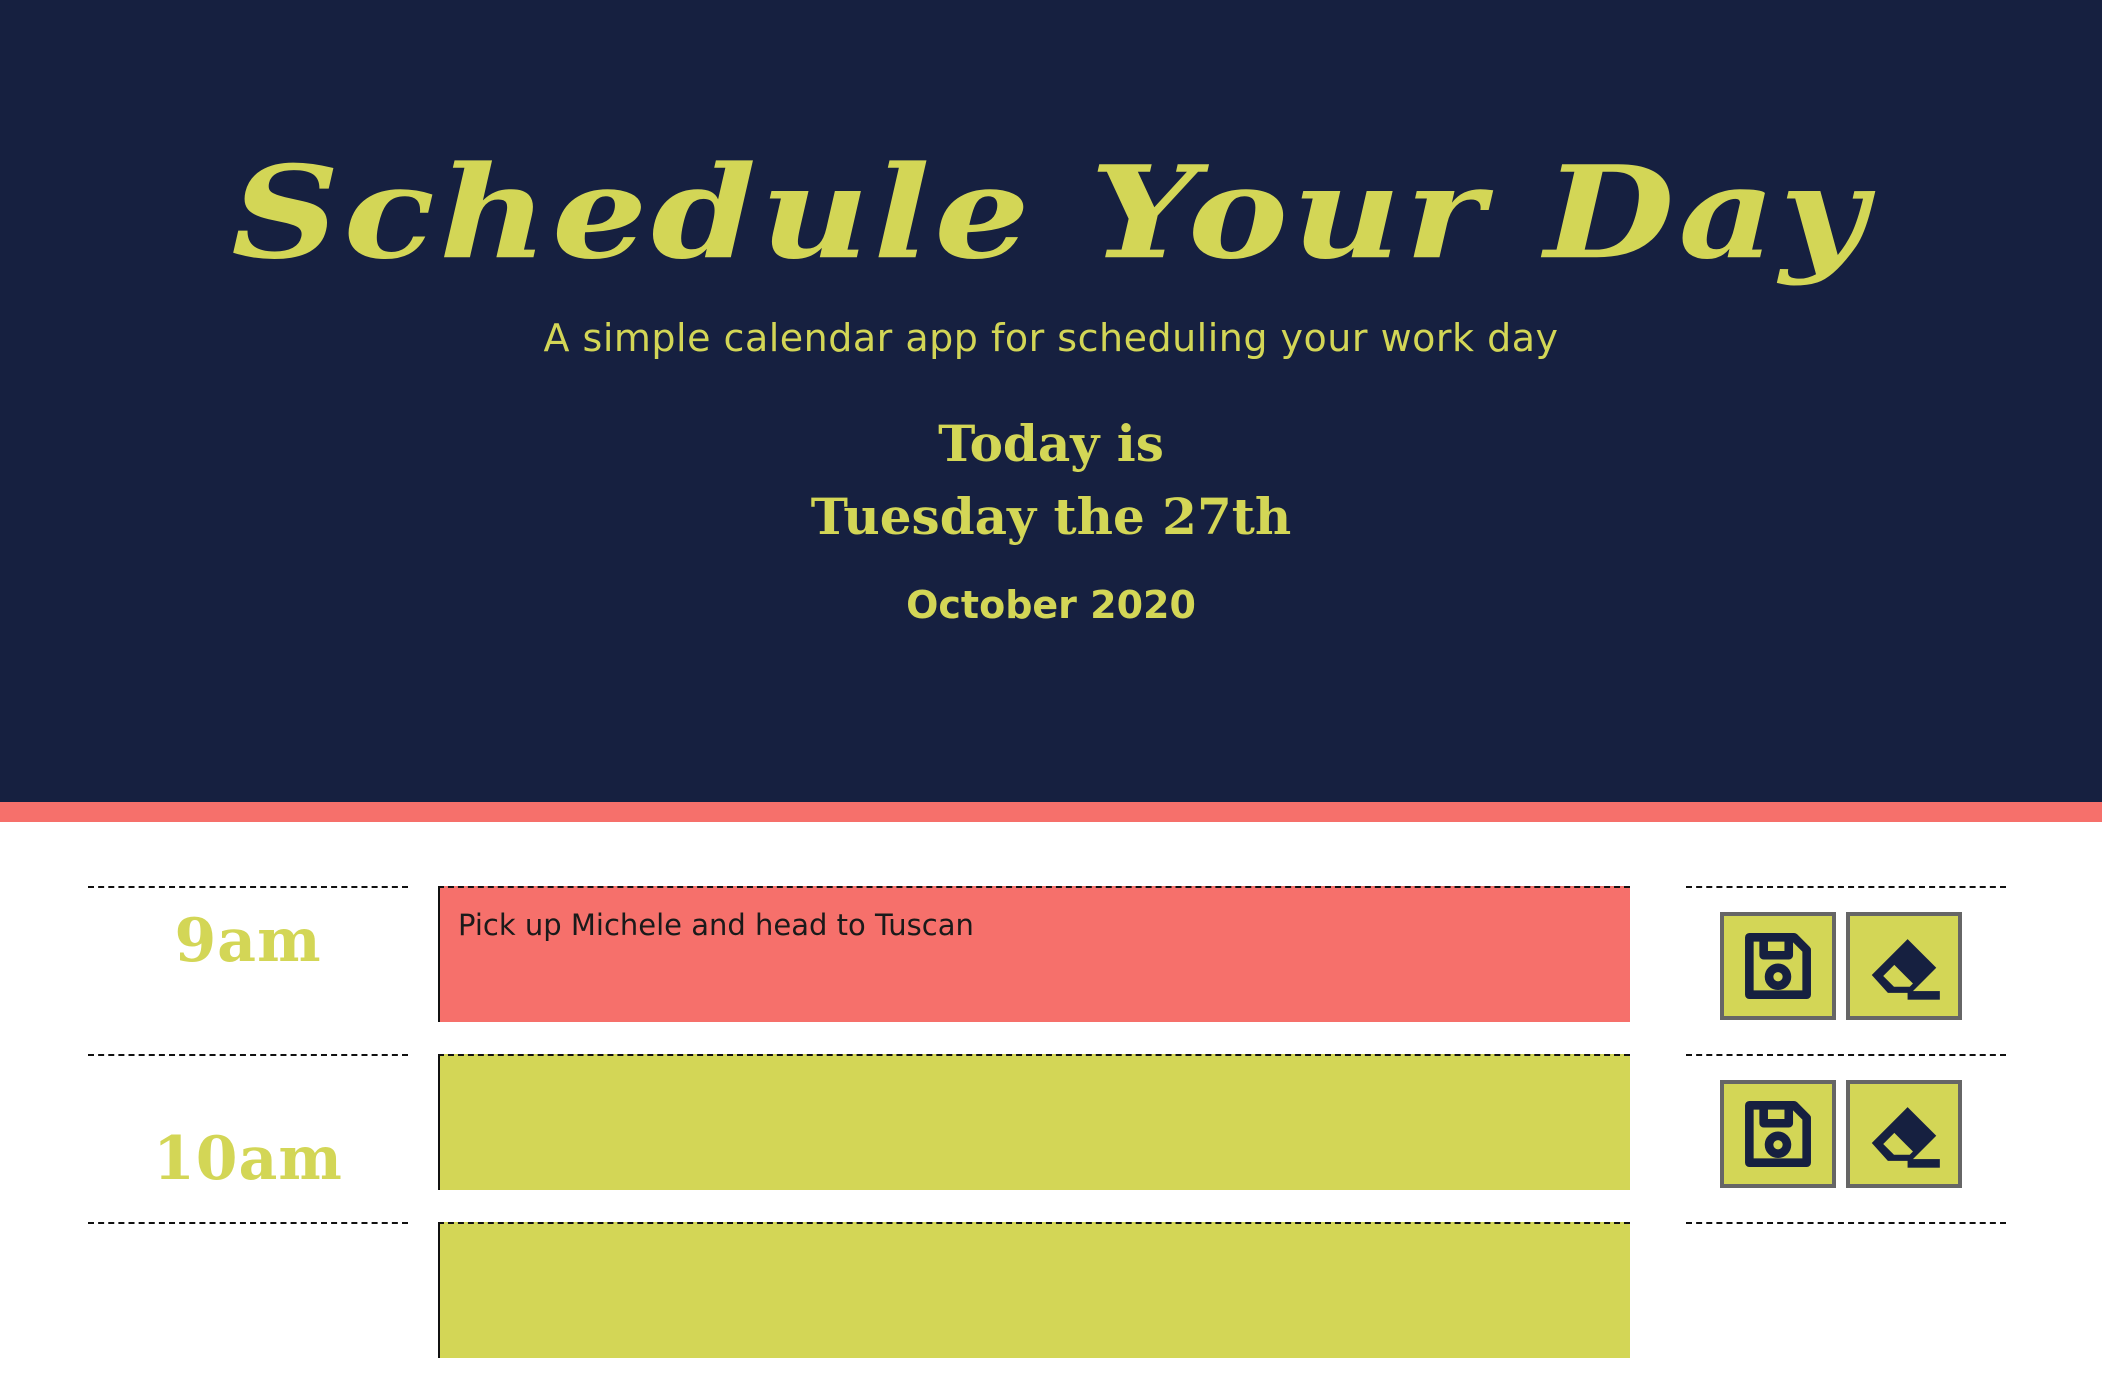 The height and width of the screenshot is (1392, 2102). What do you see at coordinates (1051, 213) in the screenshot?
I see `page-title: Schedule Your Day` at bounding box center [1051, 213].